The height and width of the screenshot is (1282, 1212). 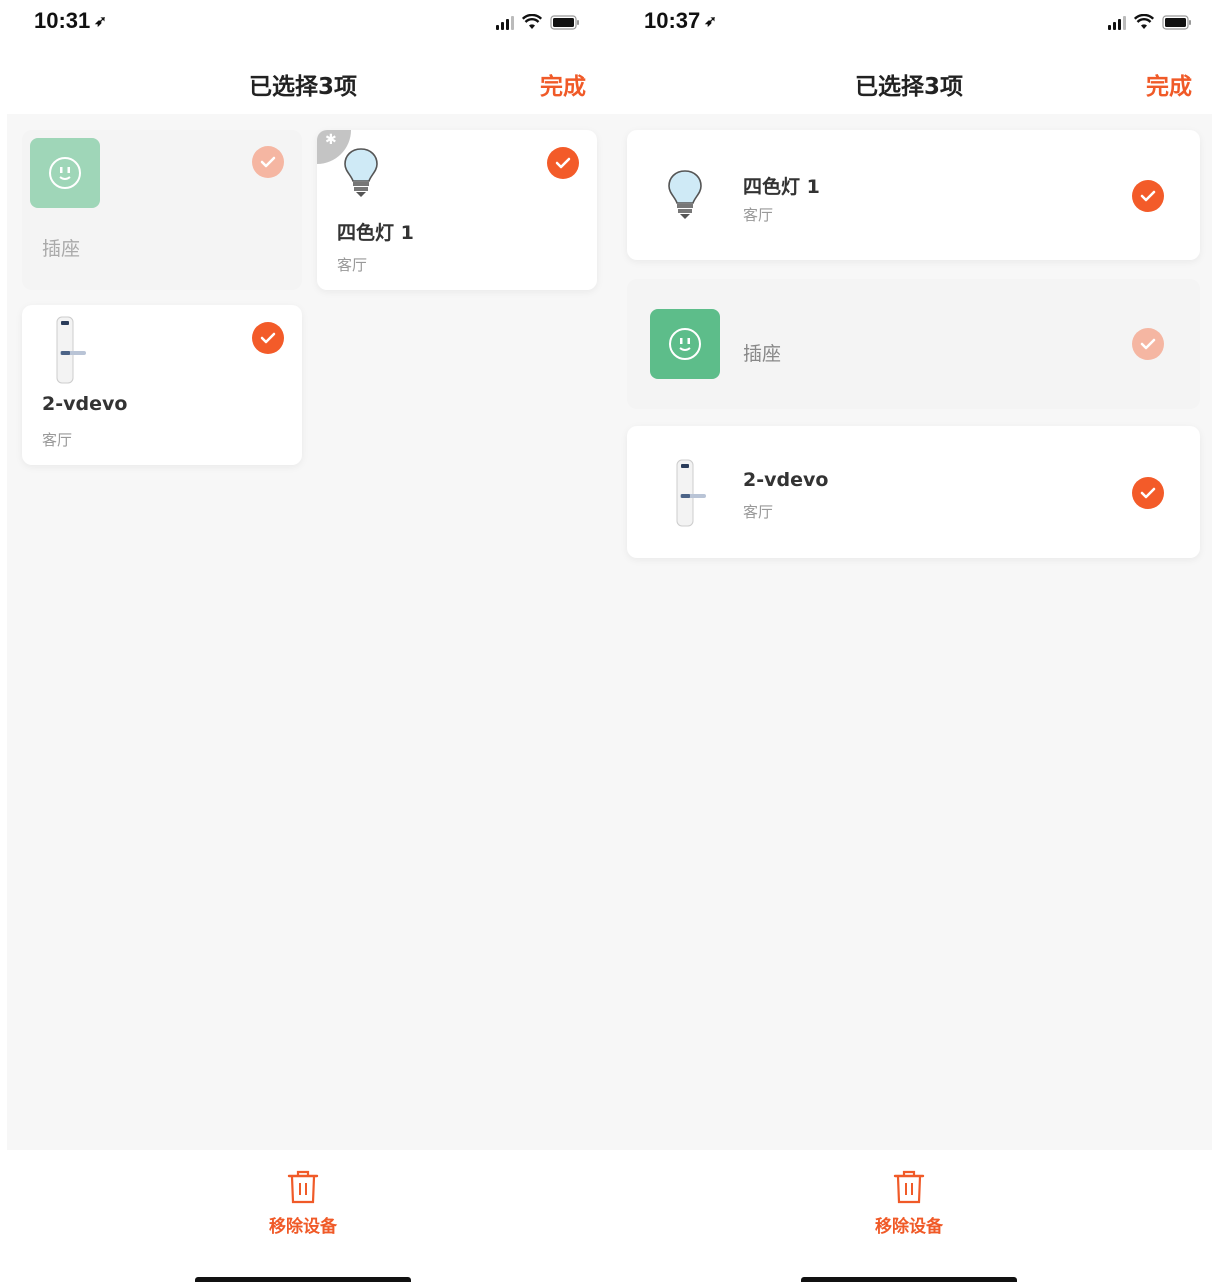 I want to click on device-row-socket: 插座, so click(x=913, y=344).